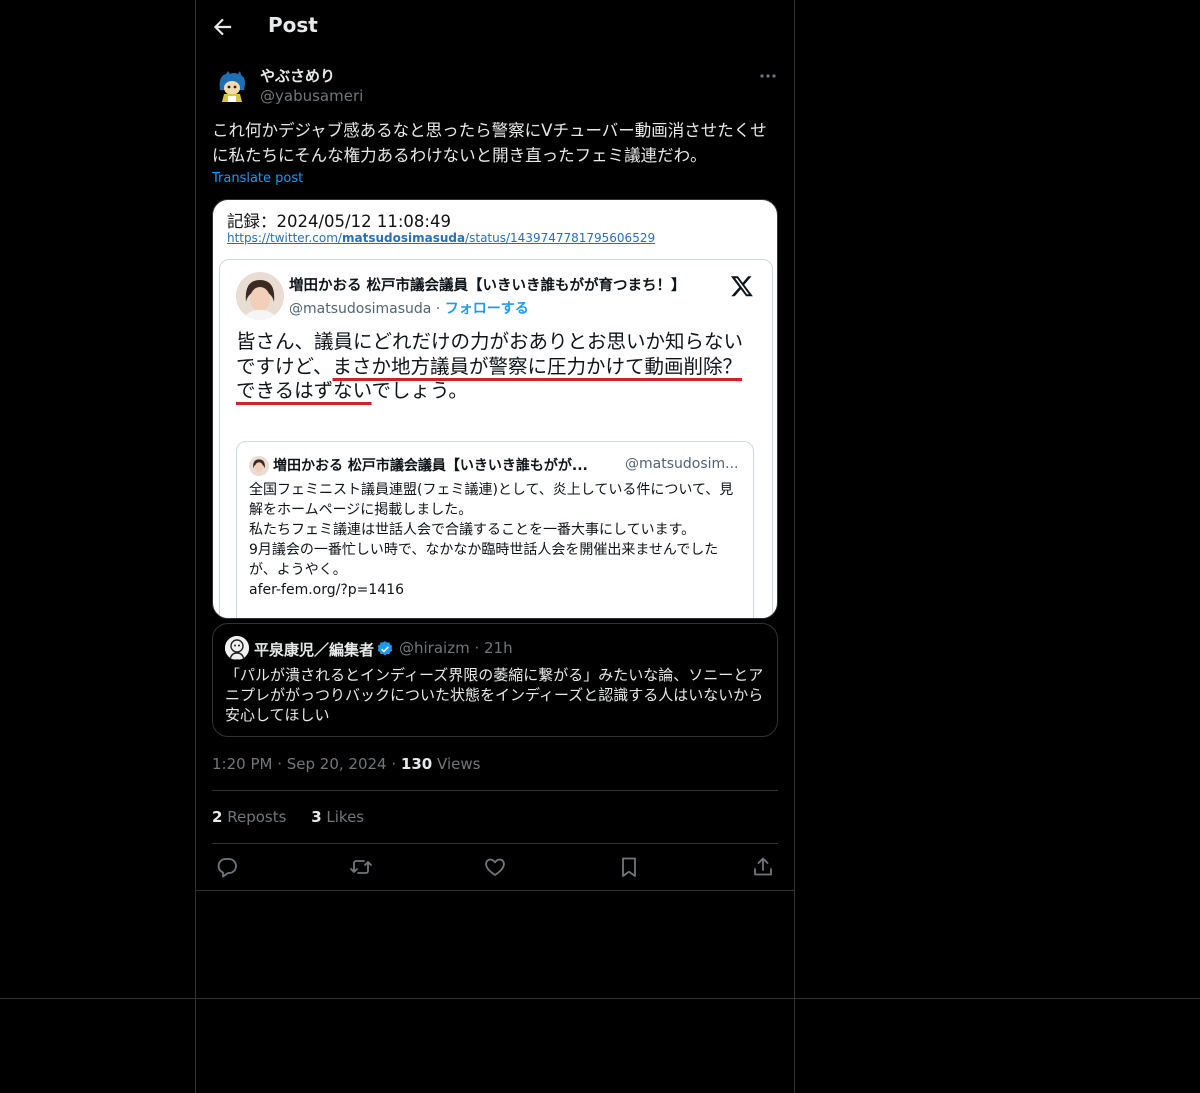  What do you see at coordinates (337, 764) in the screenshot?
I see `post-date: Sep 20, 2024` at bounding box center [337, 764].